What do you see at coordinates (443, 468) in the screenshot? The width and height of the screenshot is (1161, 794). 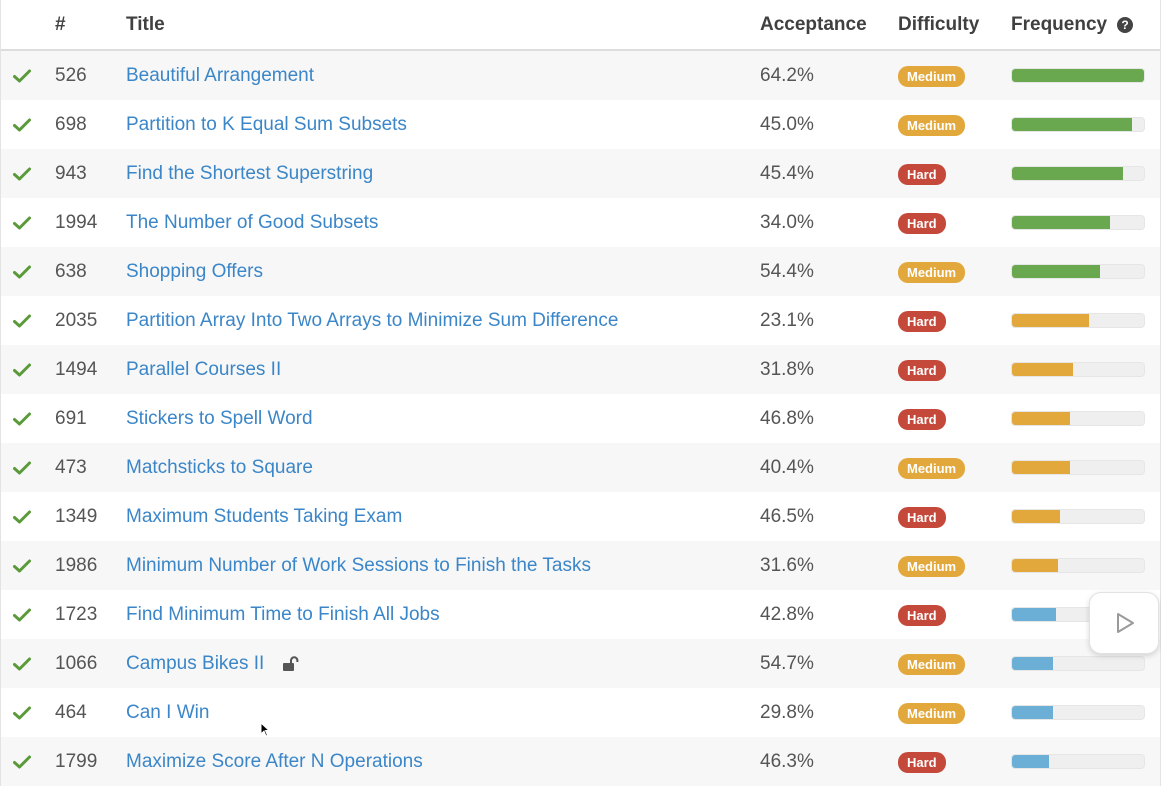 I see `title-cell: Matchsticks to Square` at bounding box center [443, 468].